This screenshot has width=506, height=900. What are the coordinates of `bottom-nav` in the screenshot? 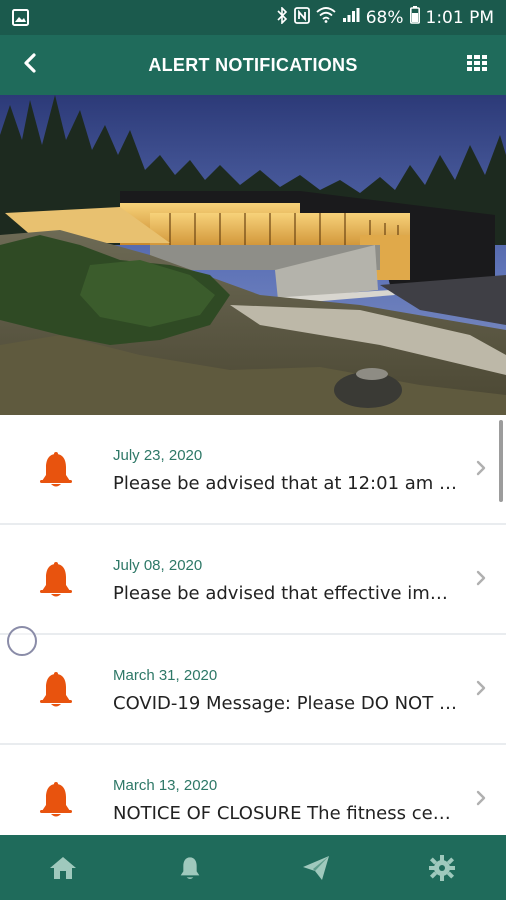 It's located at (253, 867).